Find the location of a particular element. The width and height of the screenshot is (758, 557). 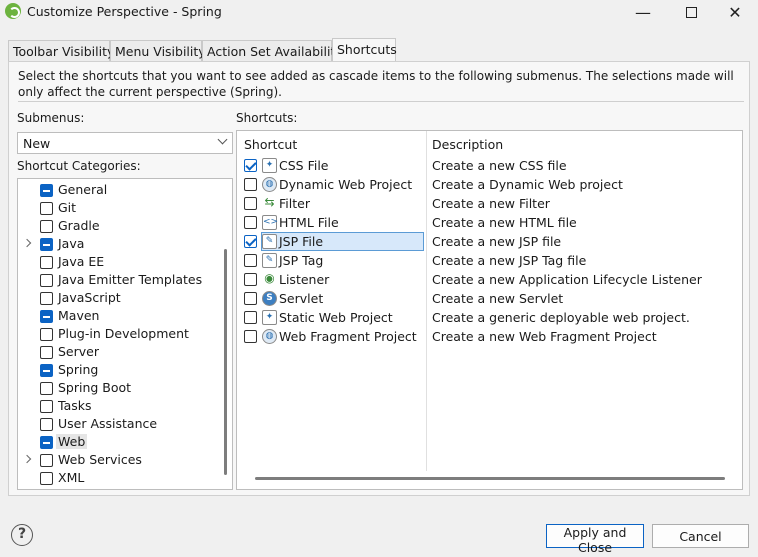

category-scrollbar is located at coordinates (225, 362).